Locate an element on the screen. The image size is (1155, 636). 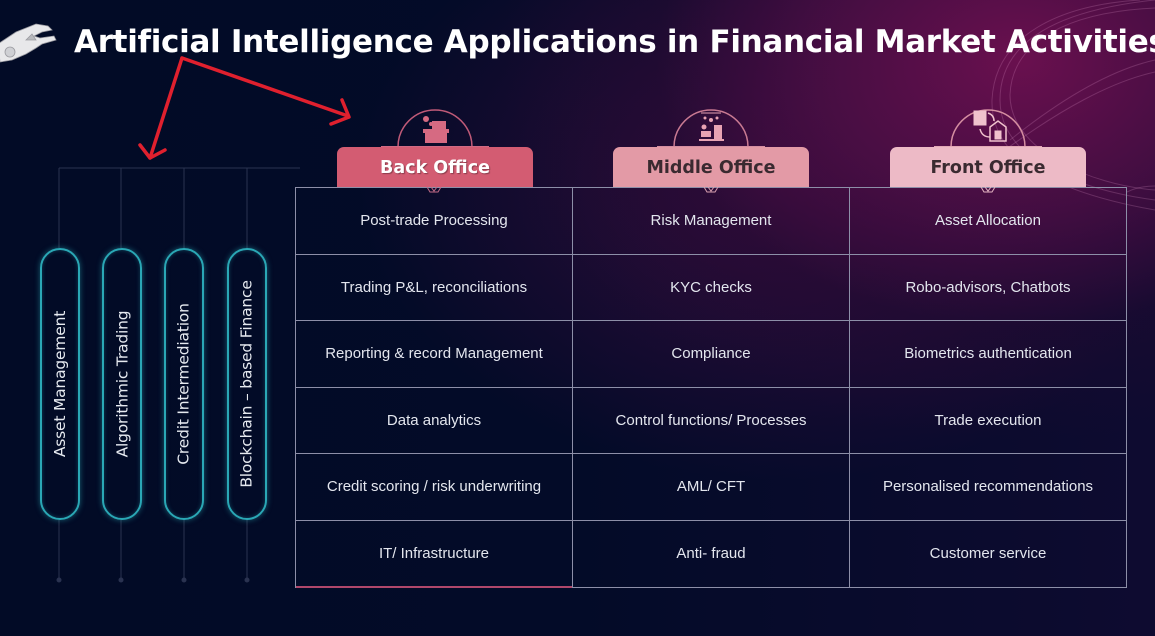
application-label: Asset Management is located at coordinates (60, 384).